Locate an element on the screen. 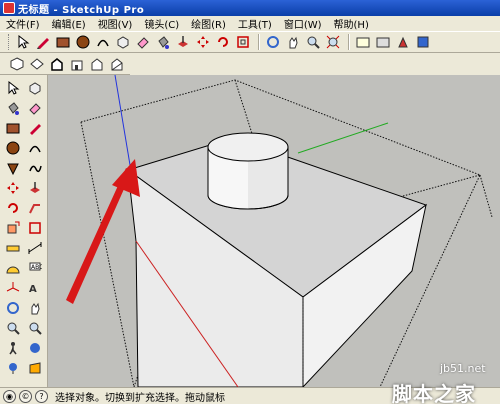 The height and width of the screenshot is (404, 500). menu-help: 帮助(H) is located at coordinates (351, 23).